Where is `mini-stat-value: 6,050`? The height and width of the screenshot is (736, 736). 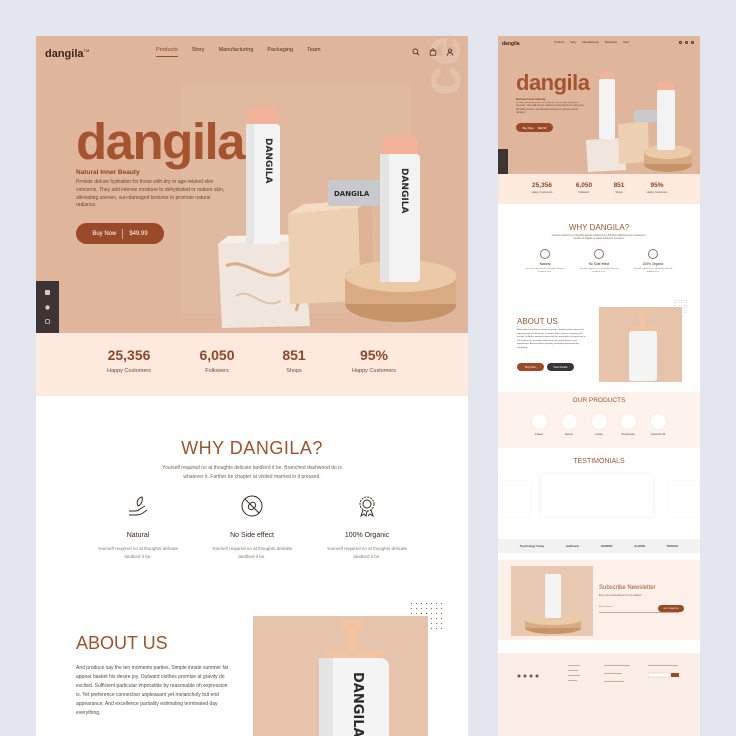
mini-stat-value: 6,050 is located at coordinates (584, 185).